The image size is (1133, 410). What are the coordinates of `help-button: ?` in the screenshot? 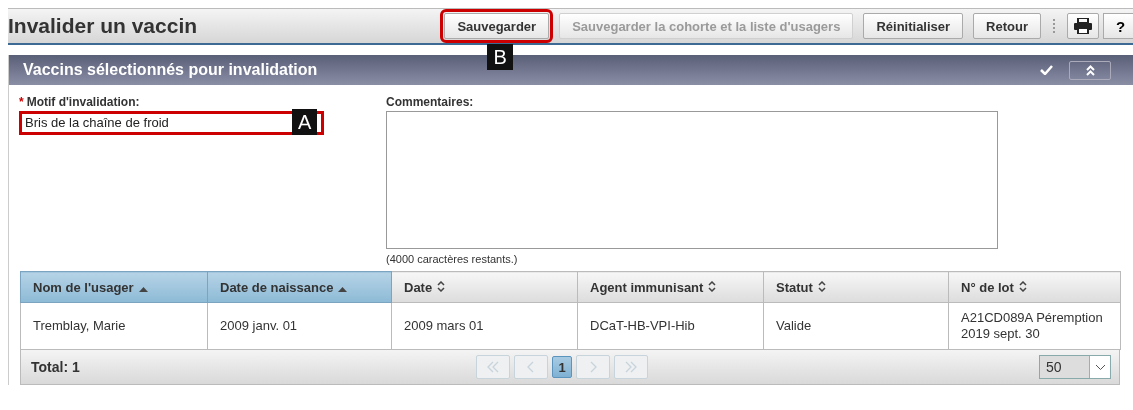 It's located at (1118, 26).